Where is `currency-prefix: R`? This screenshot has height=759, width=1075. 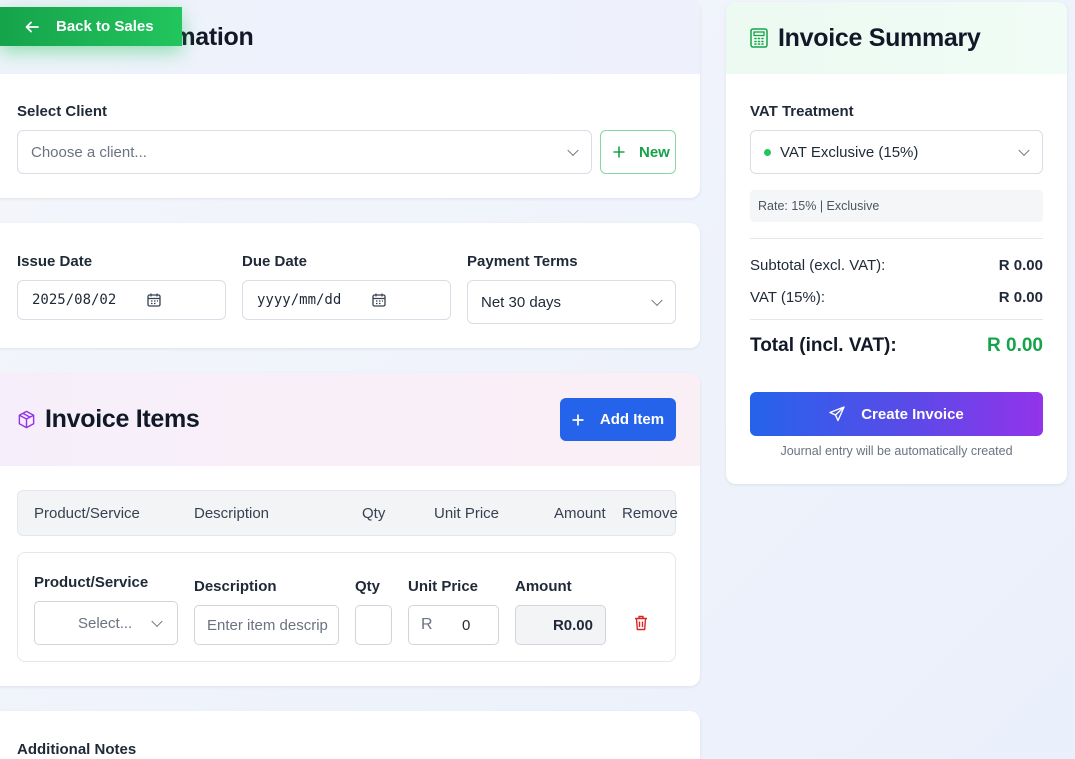
currency-prefix: R is located at coordinates (427, 624).